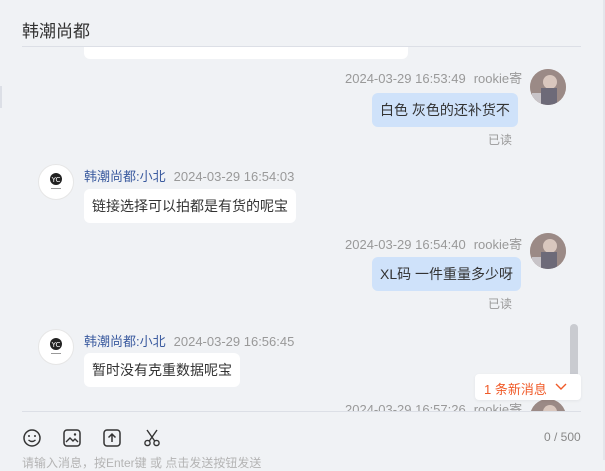 Image resolution: width=605 pixels, height=471 pixels. Describe the element at coordinates (234, 176) in the screenshot. I see `message-time: 2024-03-29 16:54:03` at that location.